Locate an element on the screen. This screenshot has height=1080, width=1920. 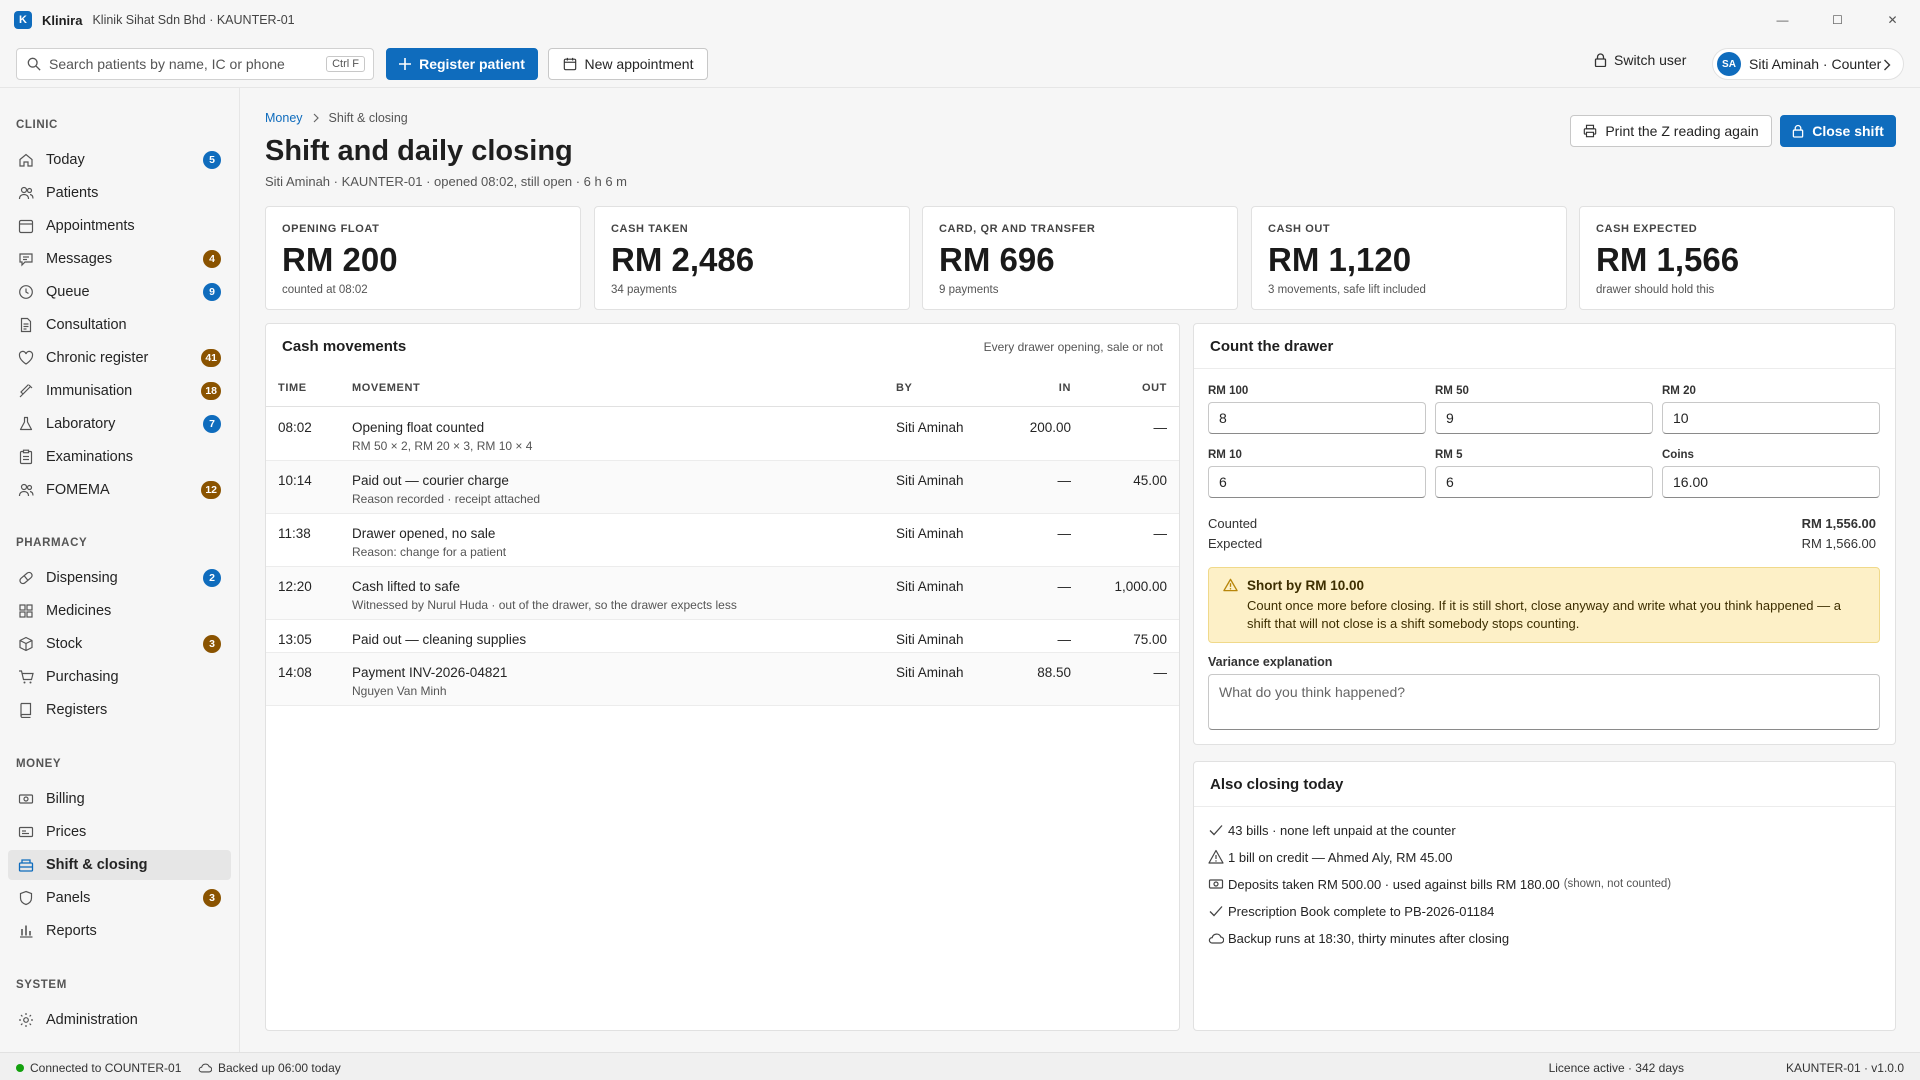
close-shift-button: Close shift is located at coordinates (1838, 131).